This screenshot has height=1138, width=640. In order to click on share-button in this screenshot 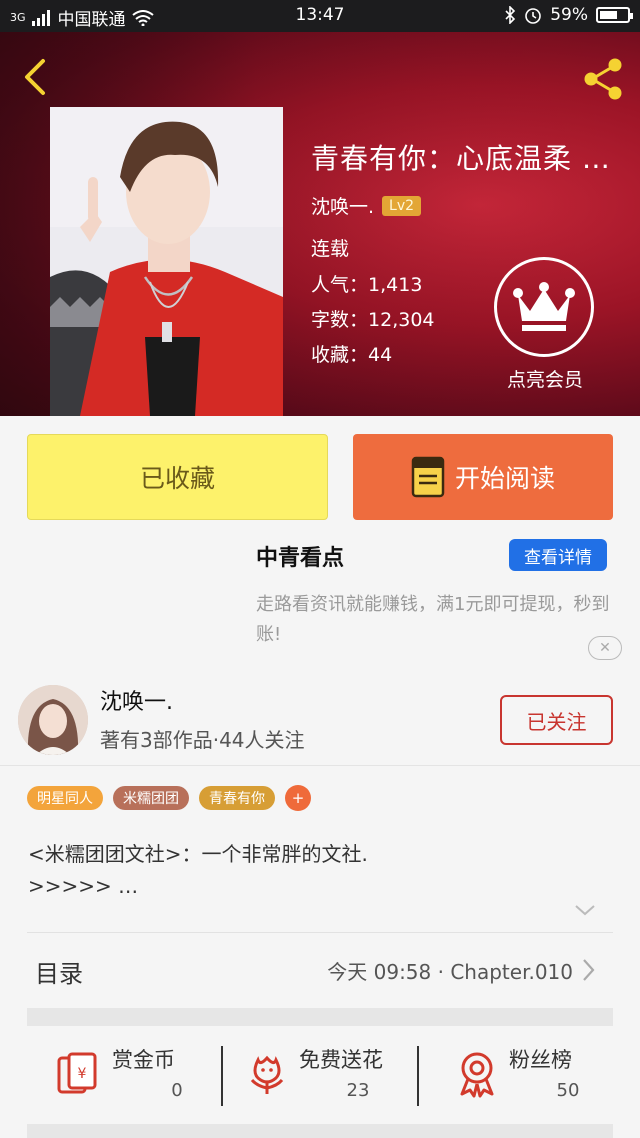, I will do `click(603, 79)`.